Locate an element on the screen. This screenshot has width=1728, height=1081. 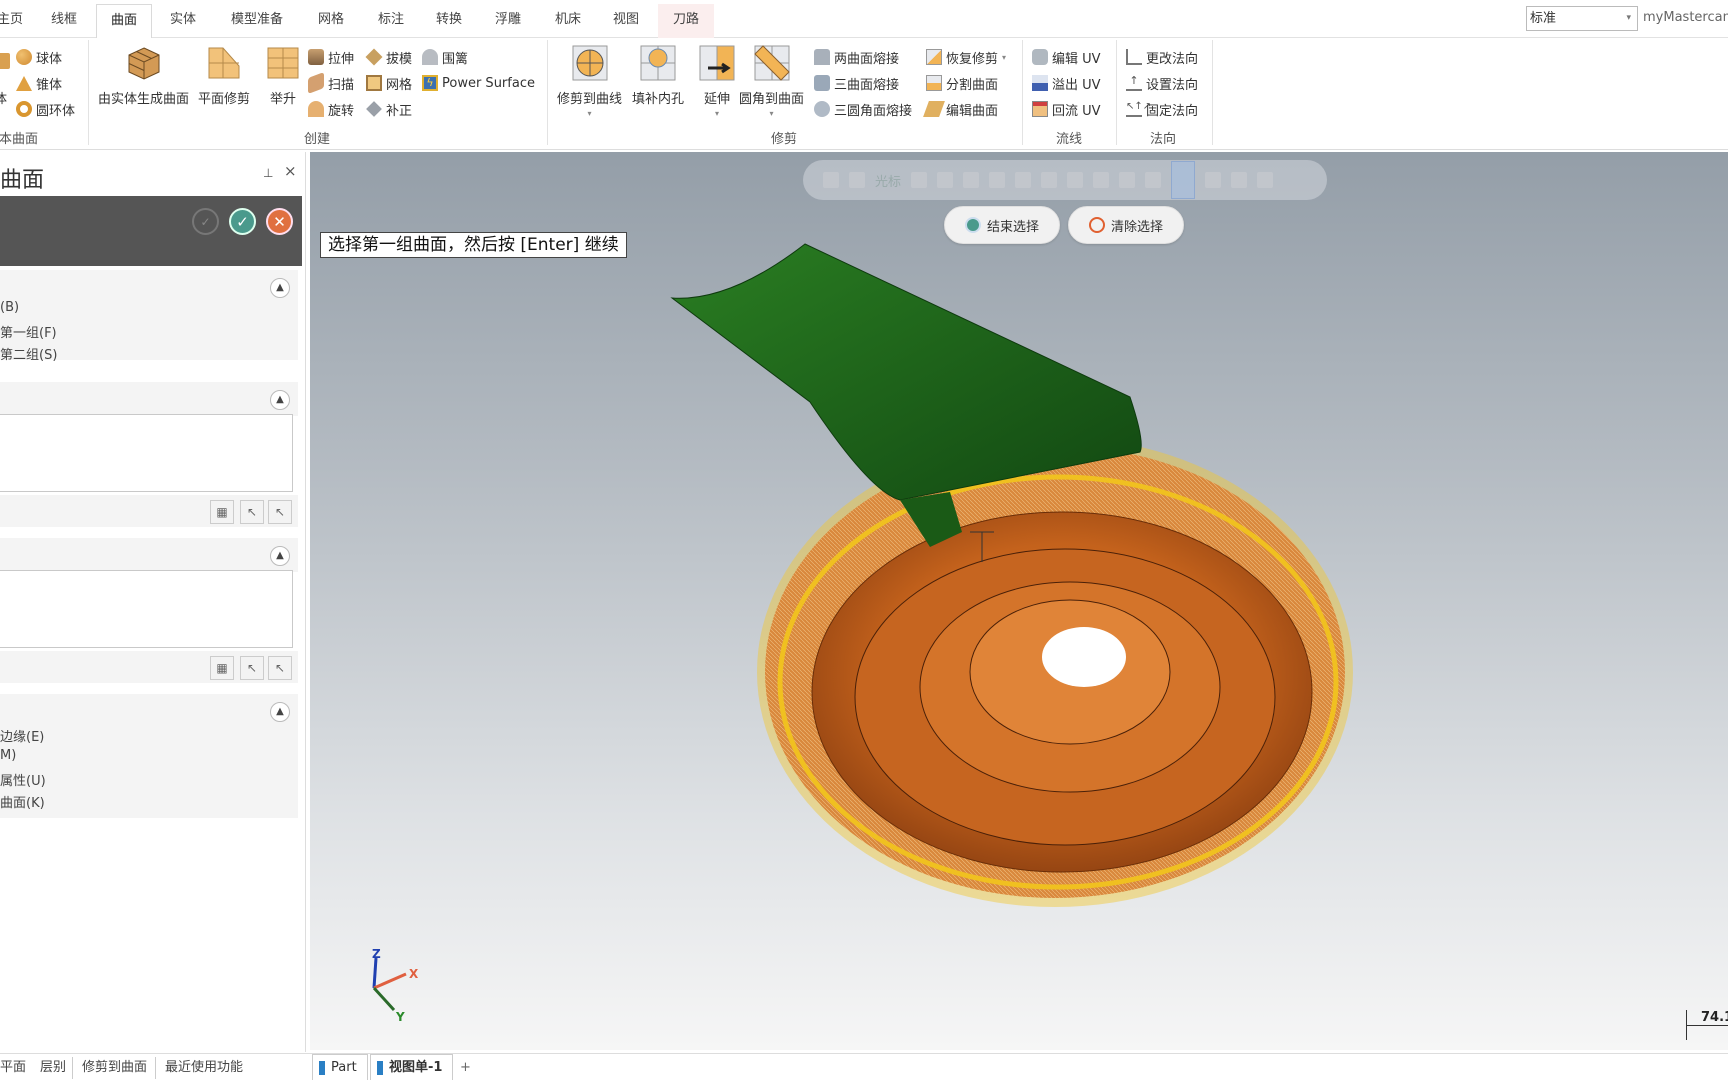
lightning-icon: ϟ is located at coordinates (430, 83).